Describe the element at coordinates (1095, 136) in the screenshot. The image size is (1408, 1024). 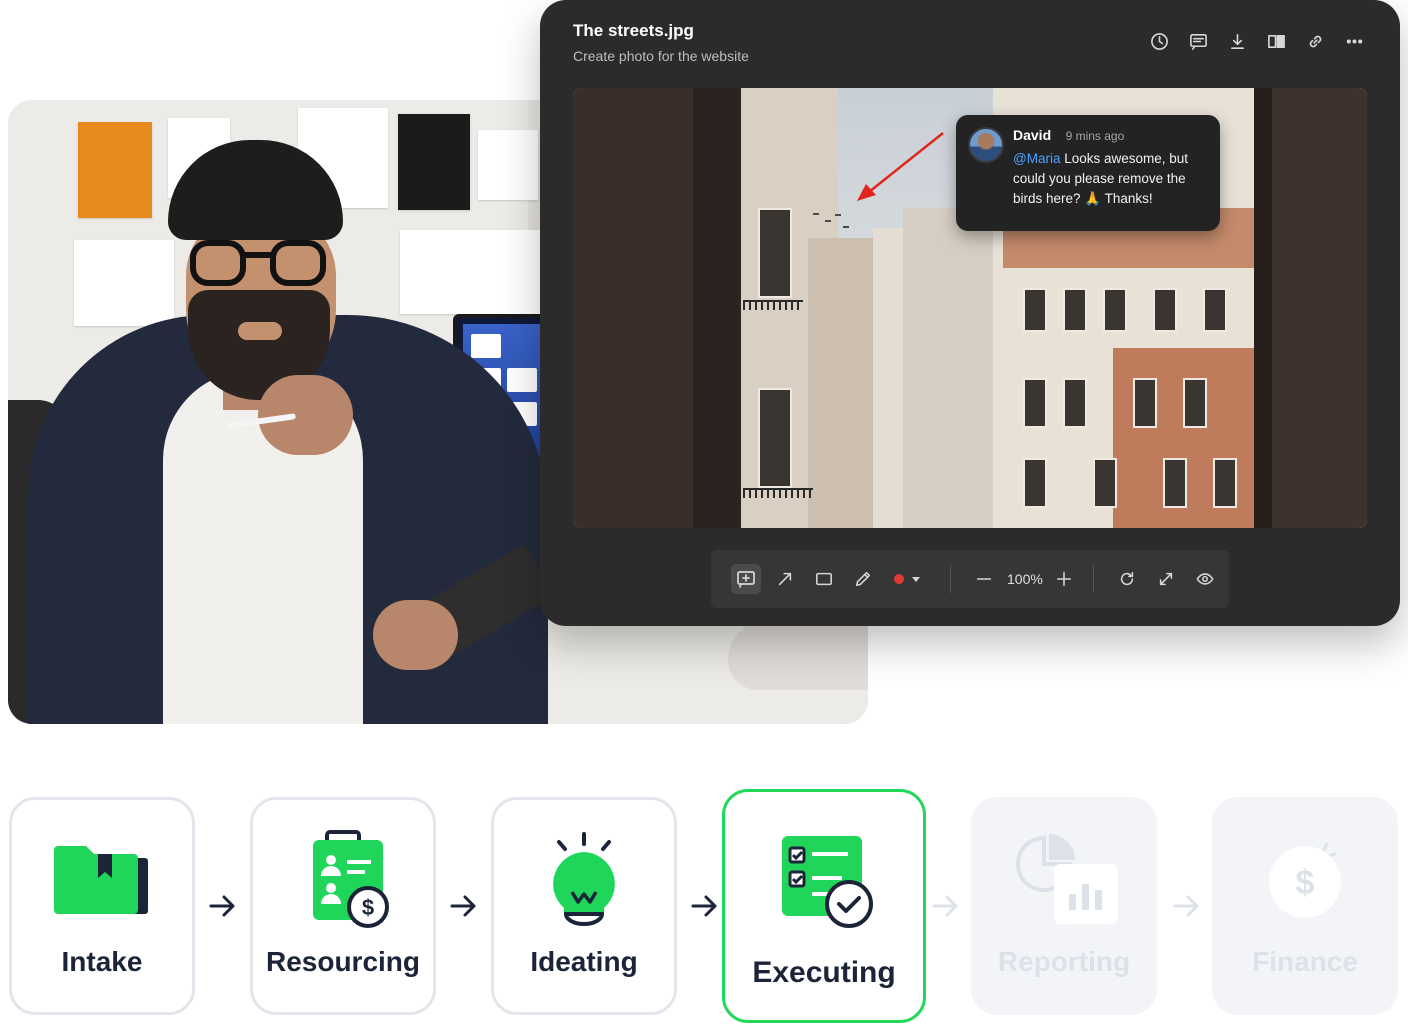
I see `comment-time: 9 mins ago` at that location.